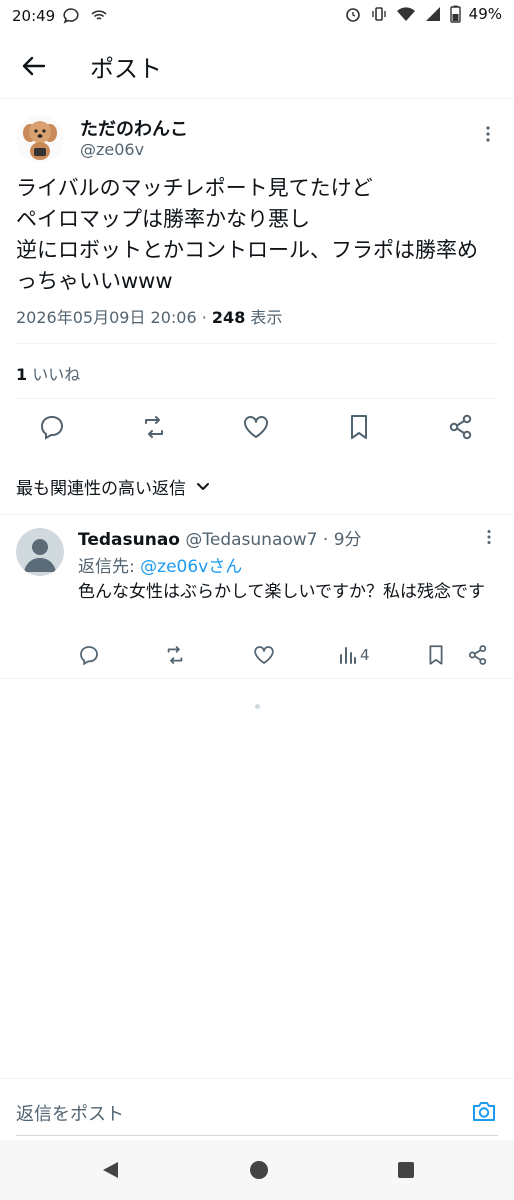 The height and width of the screenshot is (1200, 514). I want to click on triangle-back-icon, so click(110, 1170).